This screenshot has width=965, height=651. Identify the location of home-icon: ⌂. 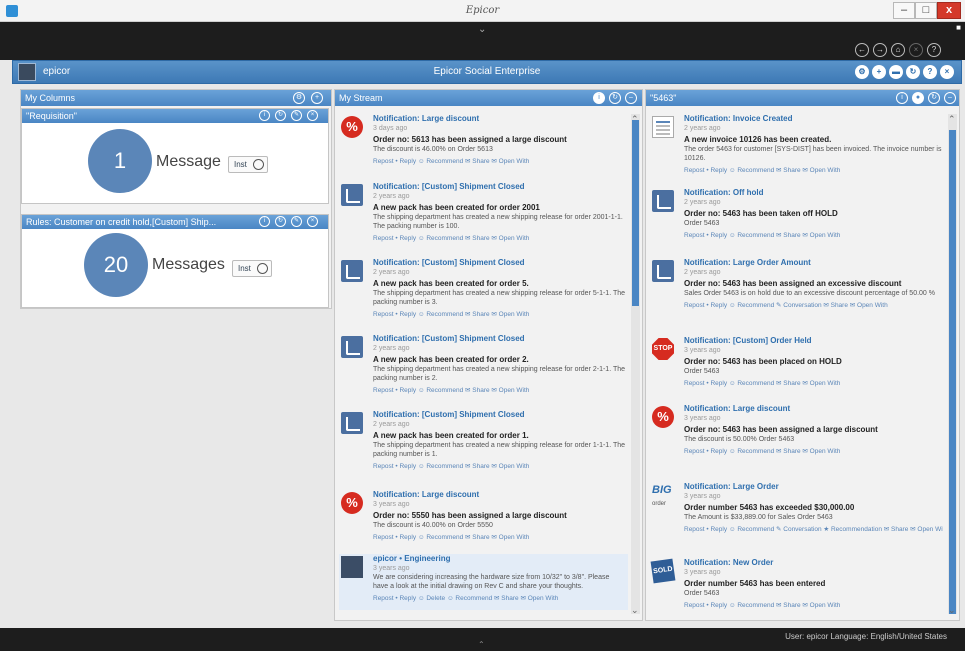
(898, 50).